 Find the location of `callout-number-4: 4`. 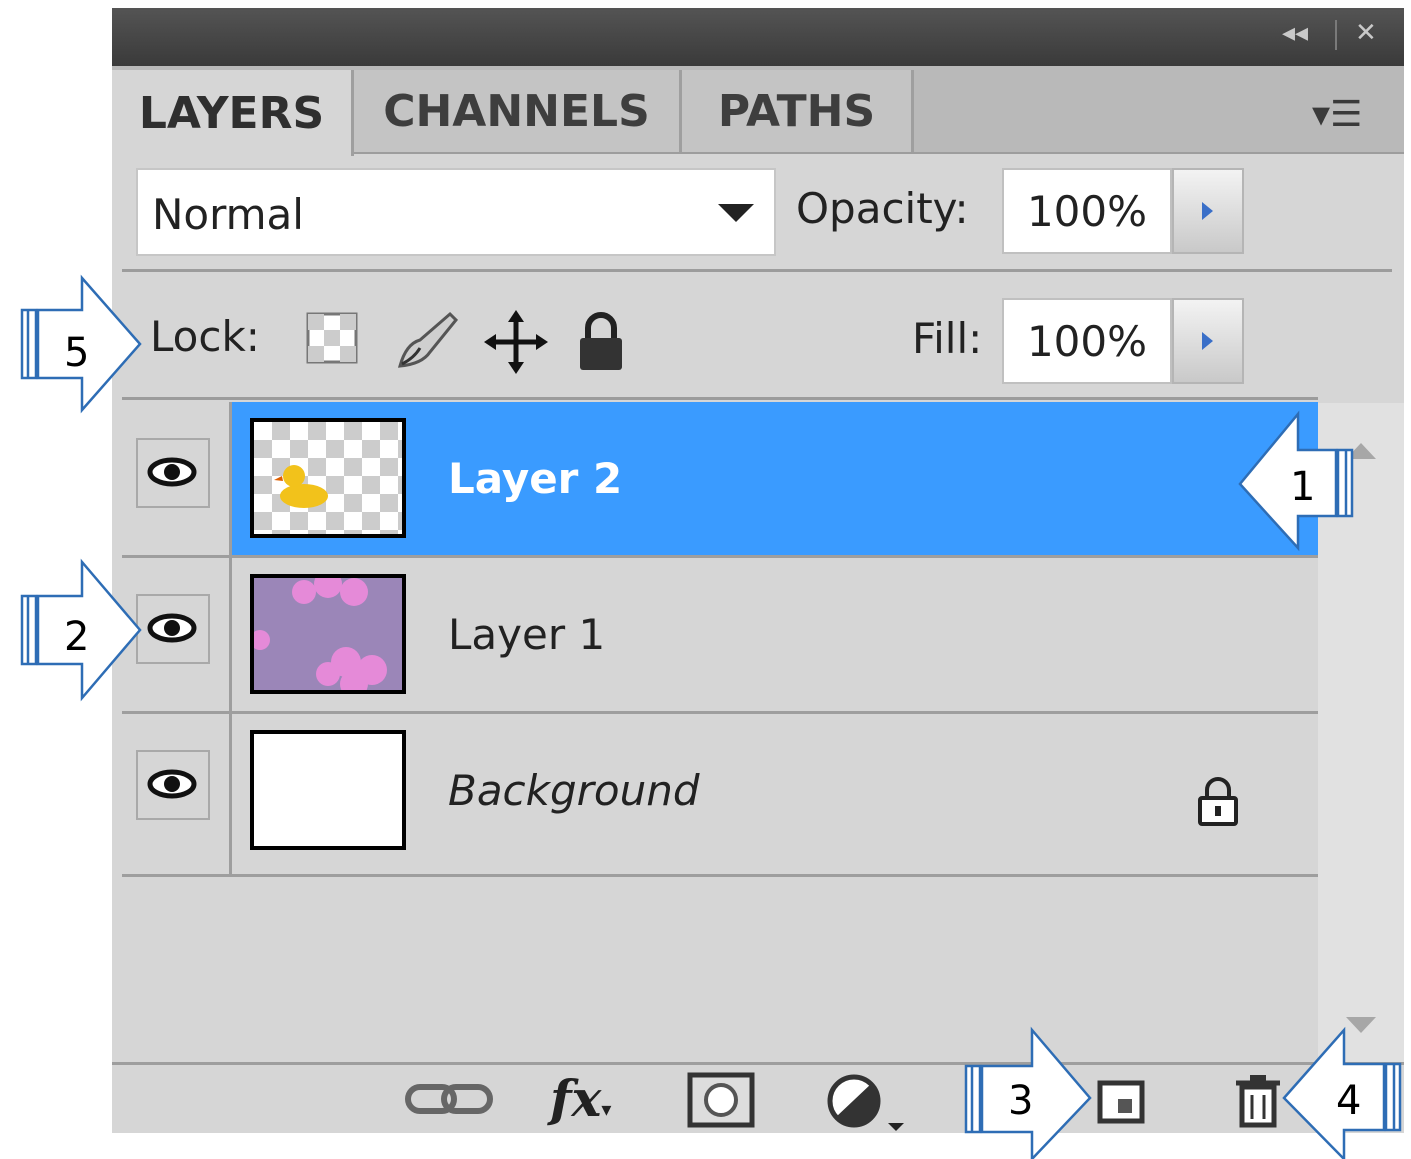

callout-number-4: 4 is located at coordinates (1349, 1101).